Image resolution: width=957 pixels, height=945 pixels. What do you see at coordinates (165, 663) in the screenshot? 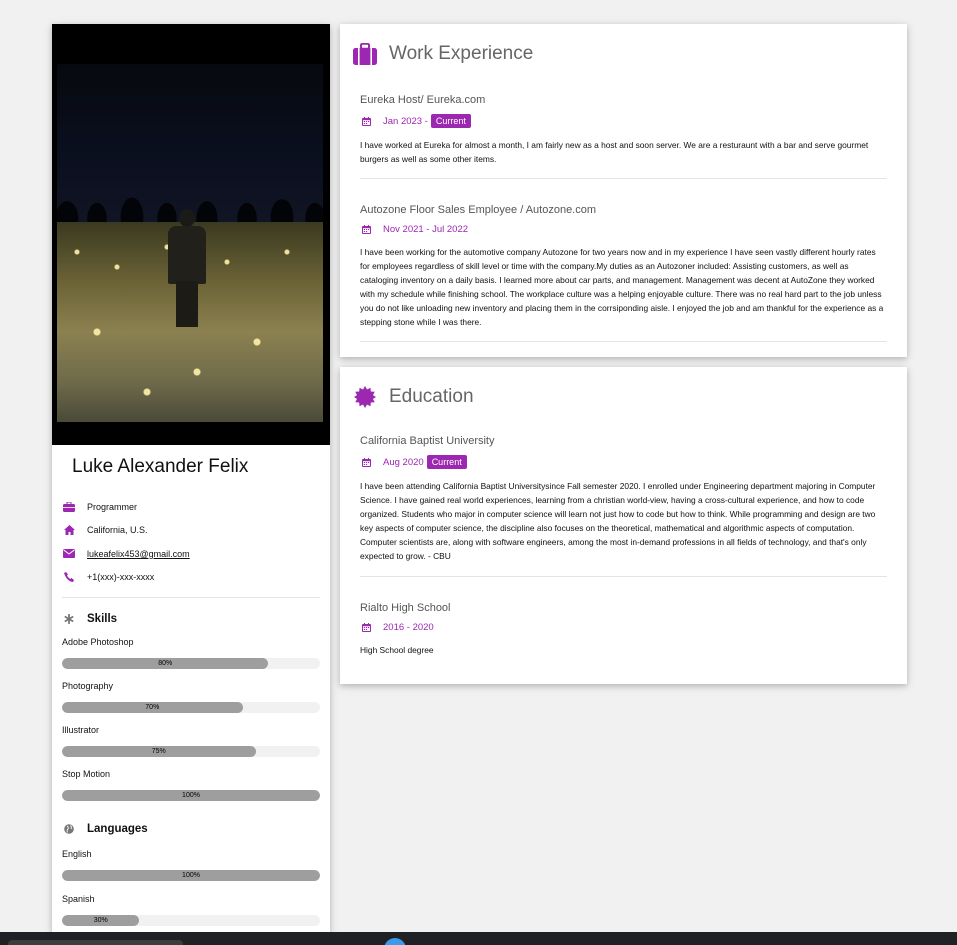
I see `skill-bar-fill: 80%` at bounding box center [165, 663].